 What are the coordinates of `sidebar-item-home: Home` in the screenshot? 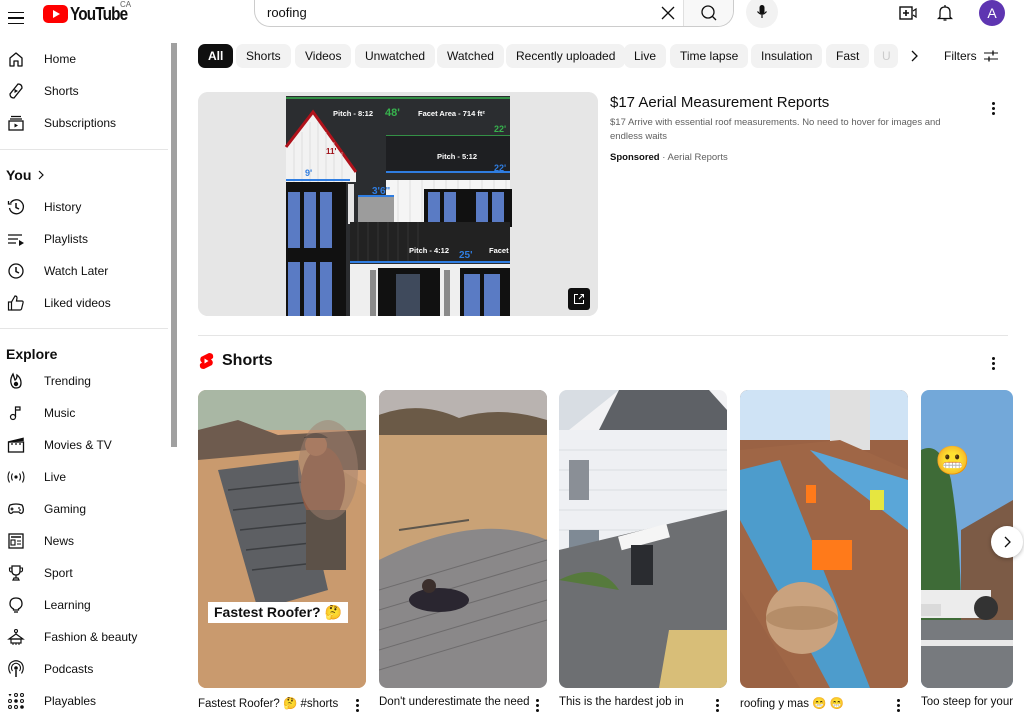 It's located at (84, 59).